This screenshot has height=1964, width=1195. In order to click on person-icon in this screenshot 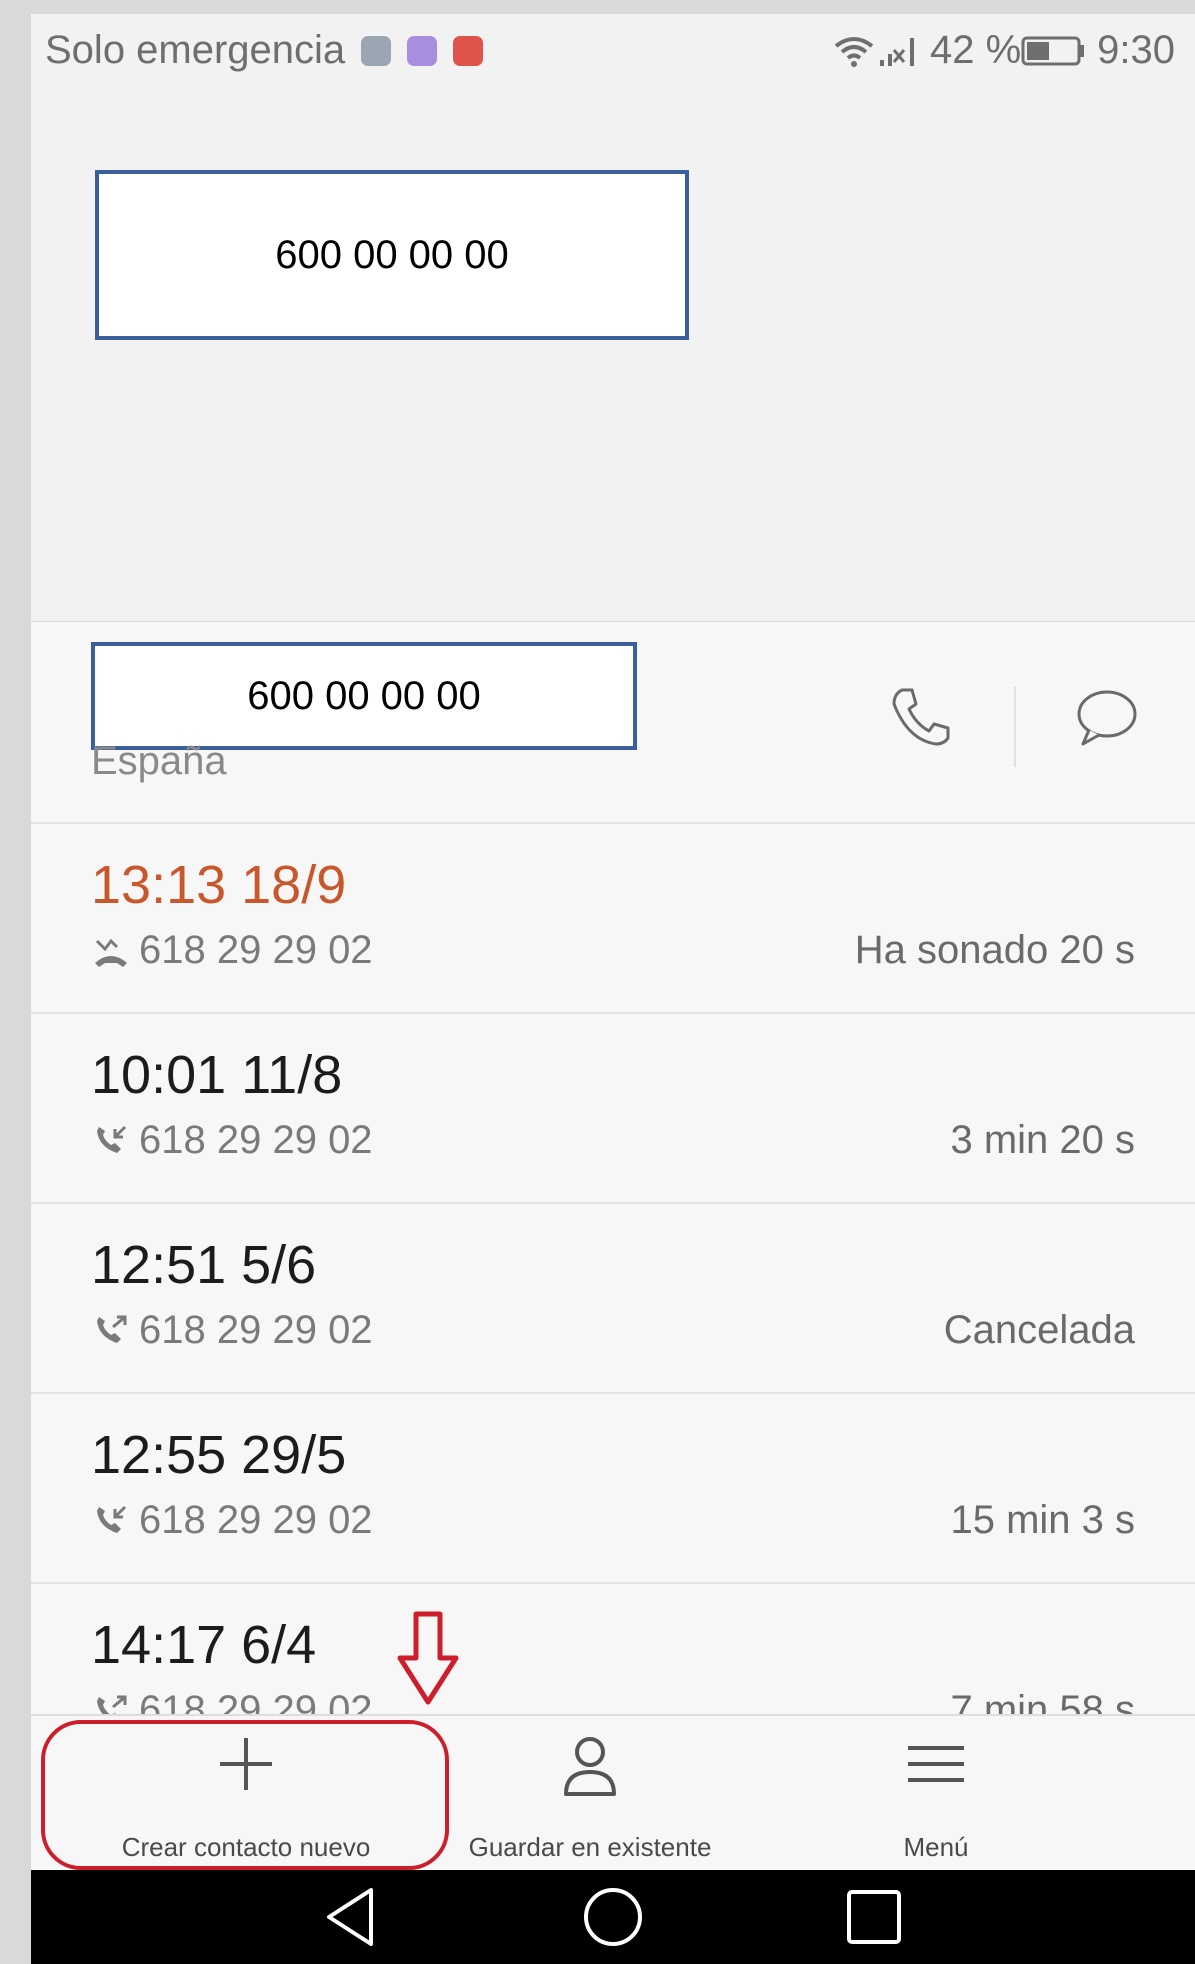, I will do `click(590, 1766)`.